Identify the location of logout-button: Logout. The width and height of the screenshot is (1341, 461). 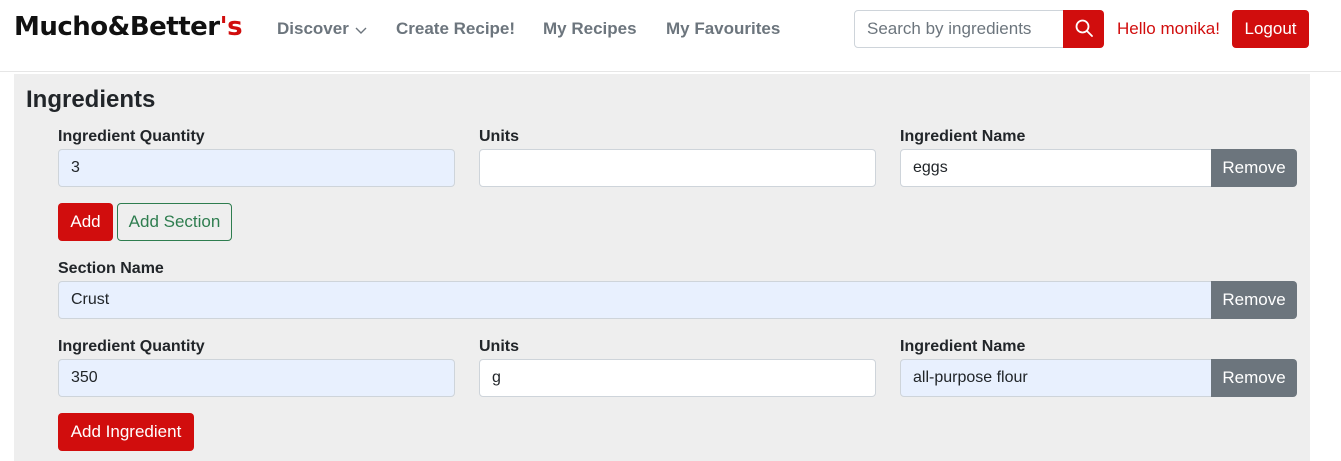
(1270, 29).